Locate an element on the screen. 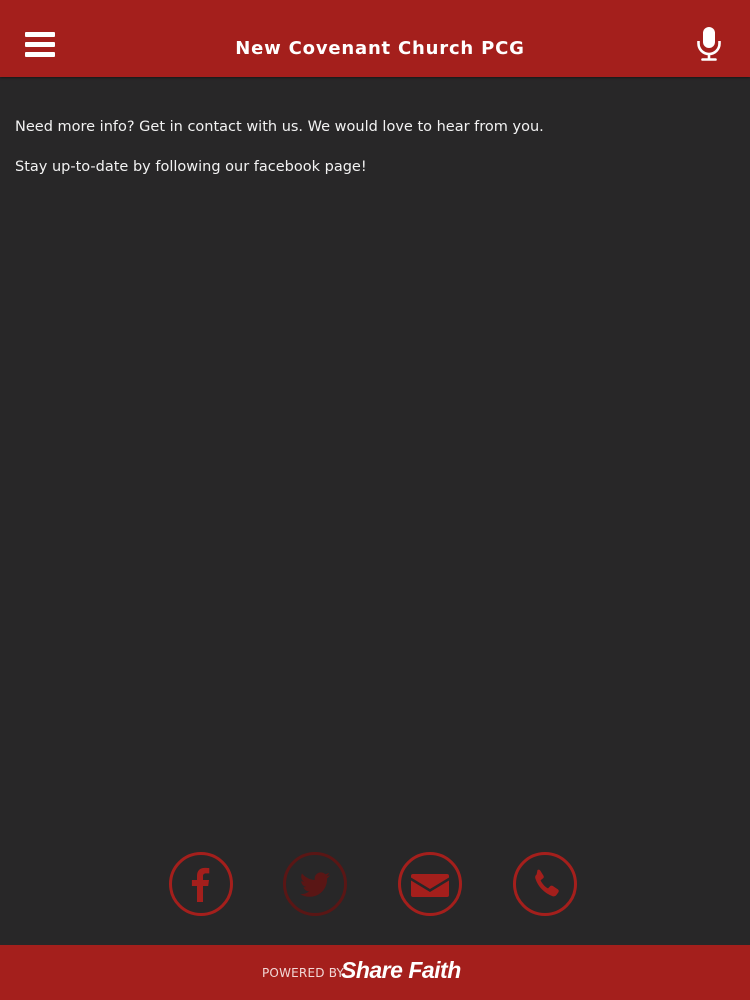  twitter-button is located at coordinates (315, 884).